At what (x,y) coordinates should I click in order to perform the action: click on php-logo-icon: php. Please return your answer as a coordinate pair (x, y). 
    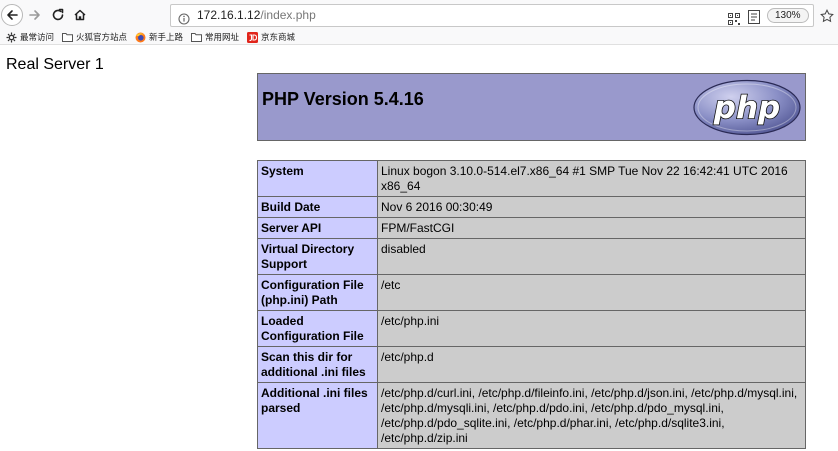
    Looking at the image, I should click on (747, 107).